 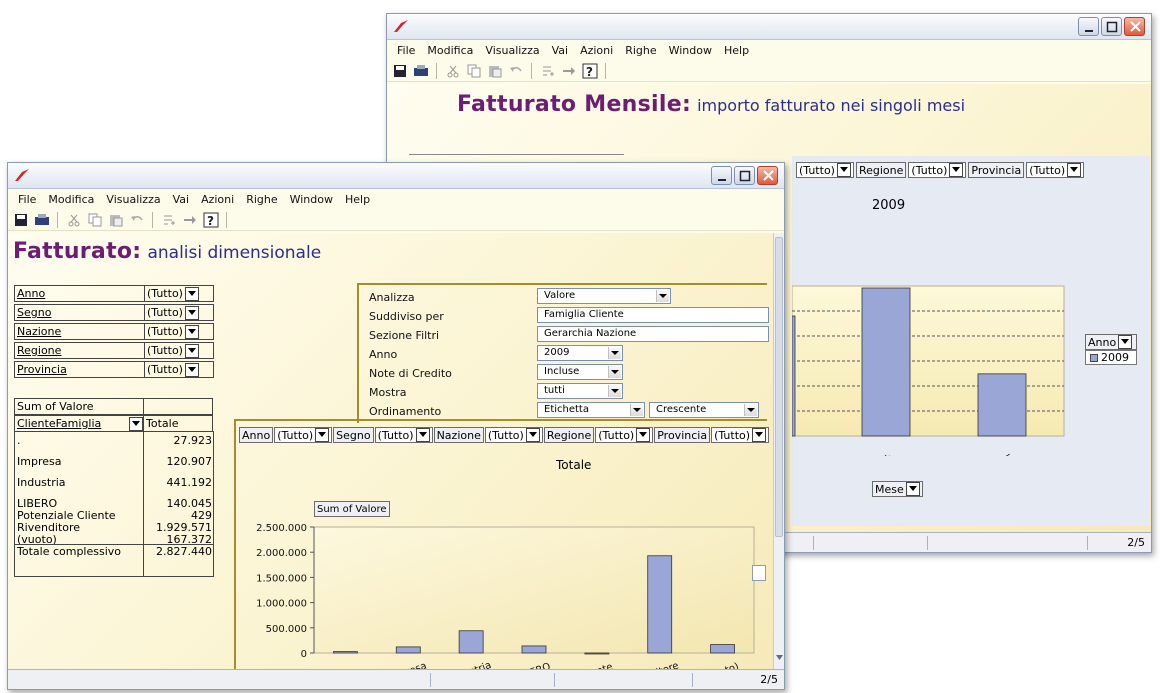 What do you see at coordinates (303, 435) in the screenshot?
I see `chart-filter-anno-value: (Tutto)` at bounding box center [303, 435].